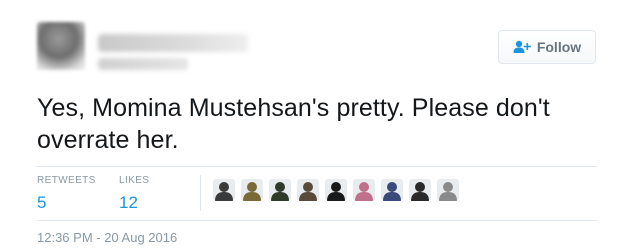 Image resolution: width=627 pixels, height=251 pixels. What do you see at coordinates (317, 220) in the screenshot?
I see `divider-bottom` at bounding box center [317, 220].